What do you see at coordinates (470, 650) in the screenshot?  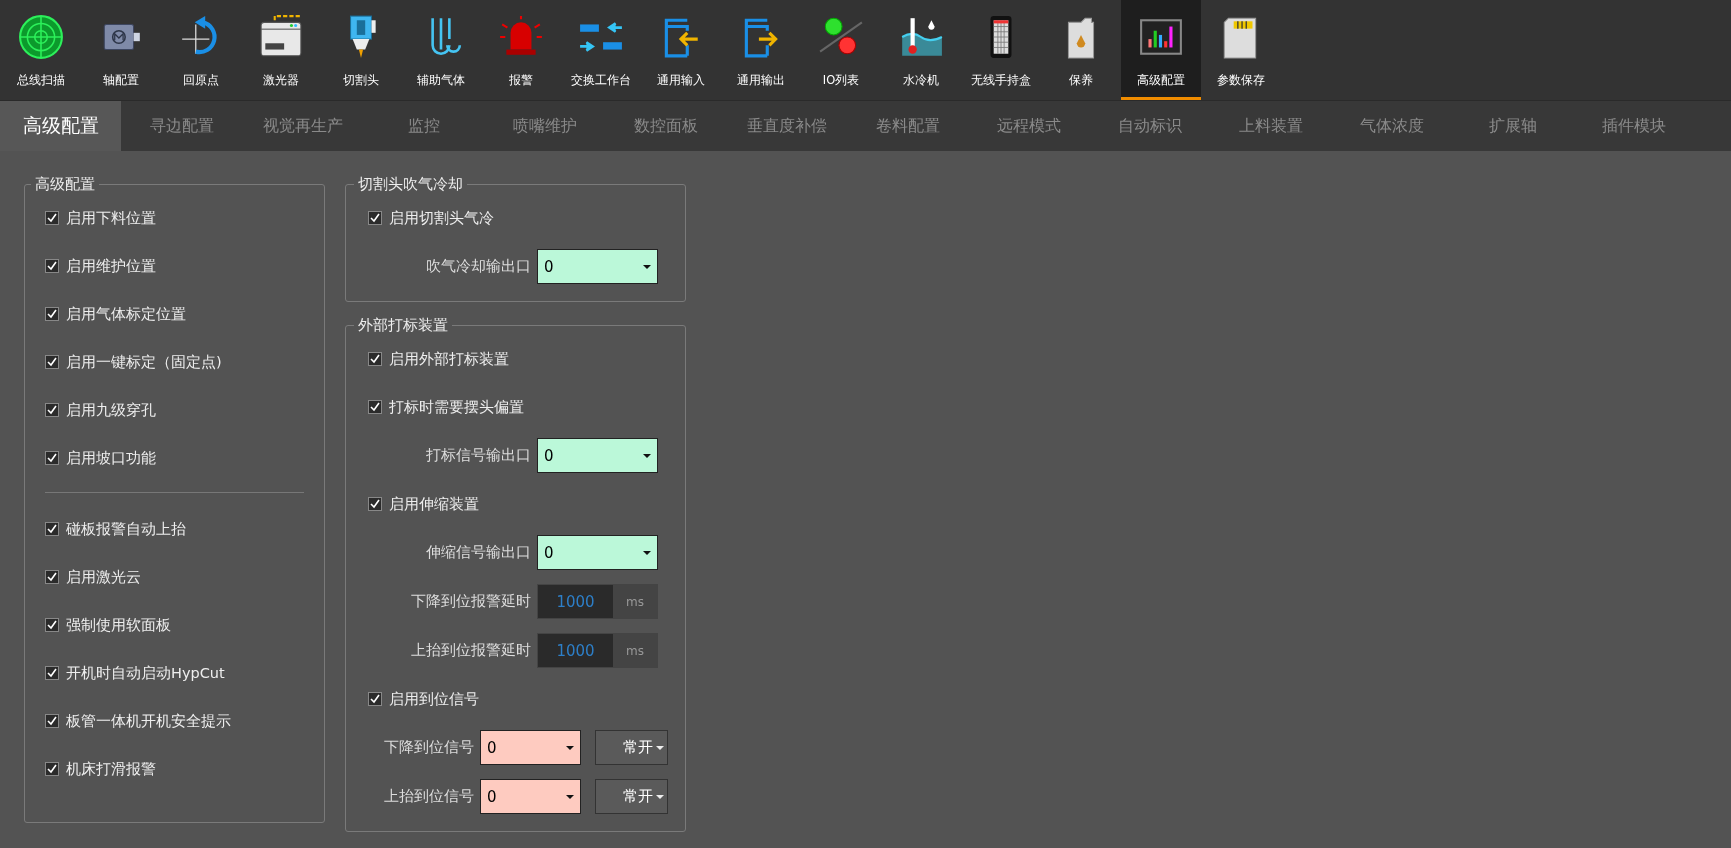 I see `field-label: 上抬到位报警延时` at bounding box center [470, 650].